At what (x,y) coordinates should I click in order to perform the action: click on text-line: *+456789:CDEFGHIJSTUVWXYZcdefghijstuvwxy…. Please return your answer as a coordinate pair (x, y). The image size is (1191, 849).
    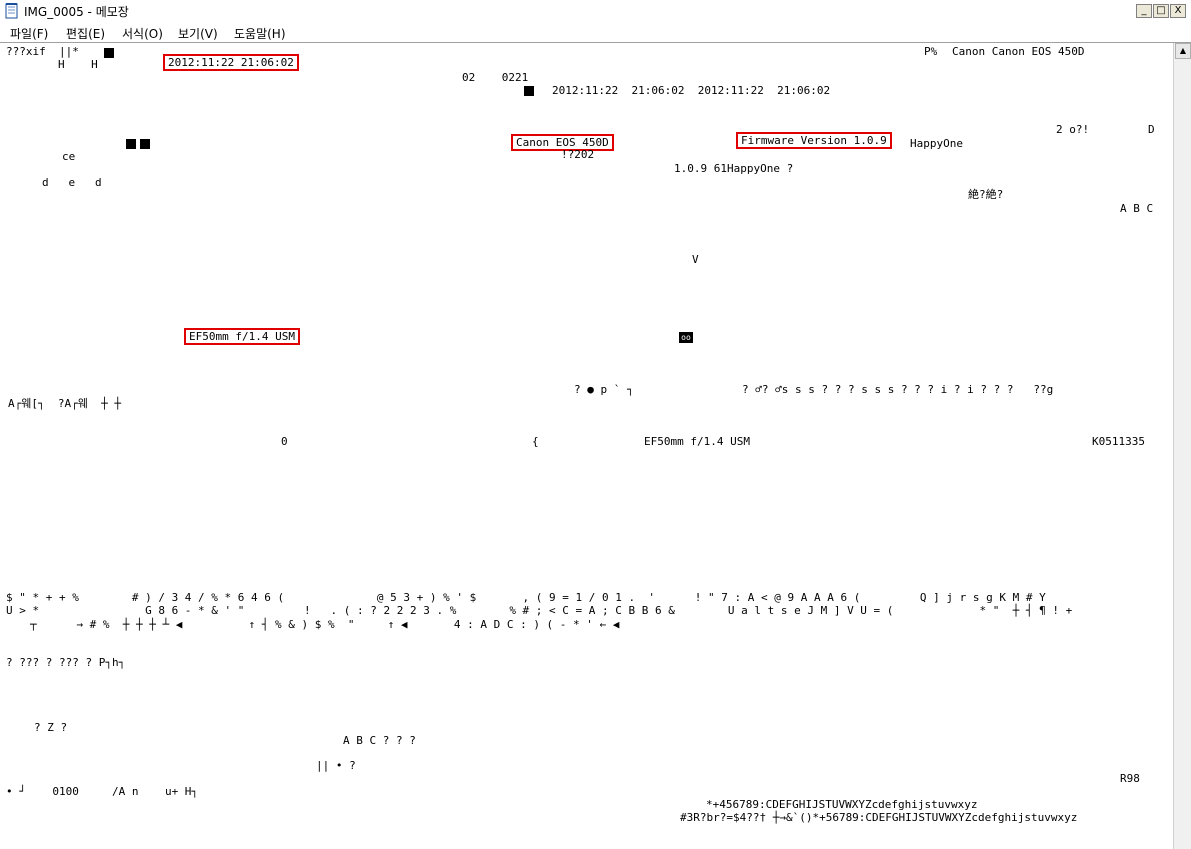
    Looking at the image, I should click on (842, 804).